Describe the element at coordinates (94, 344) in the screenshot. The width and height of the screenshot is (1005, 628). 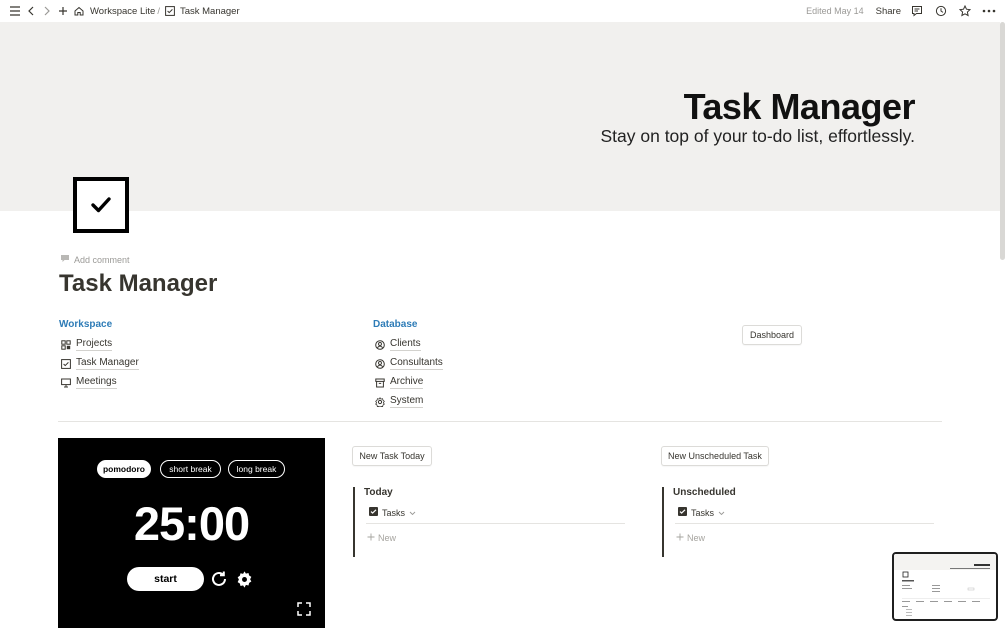
I see `nav-item-label: Projects` at that location.